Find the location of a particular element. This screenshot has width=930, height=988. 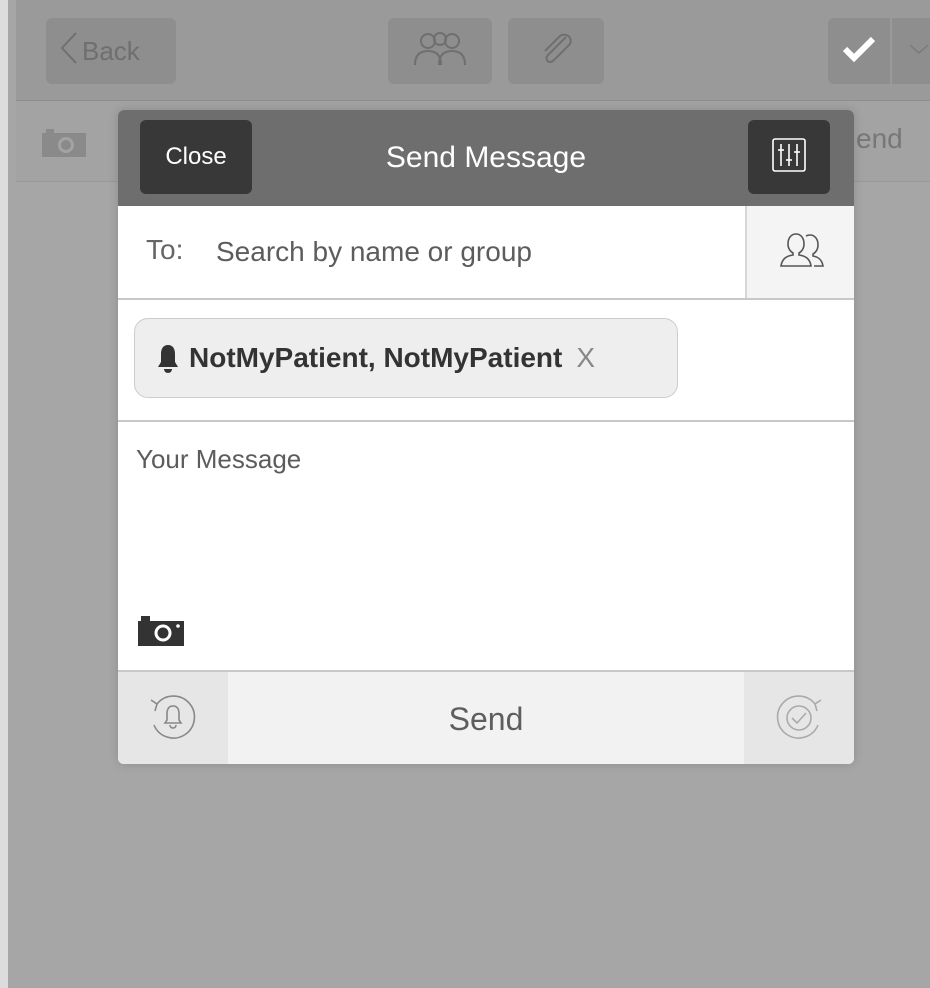

read-receipt-button is located at coordinates (799, 718).